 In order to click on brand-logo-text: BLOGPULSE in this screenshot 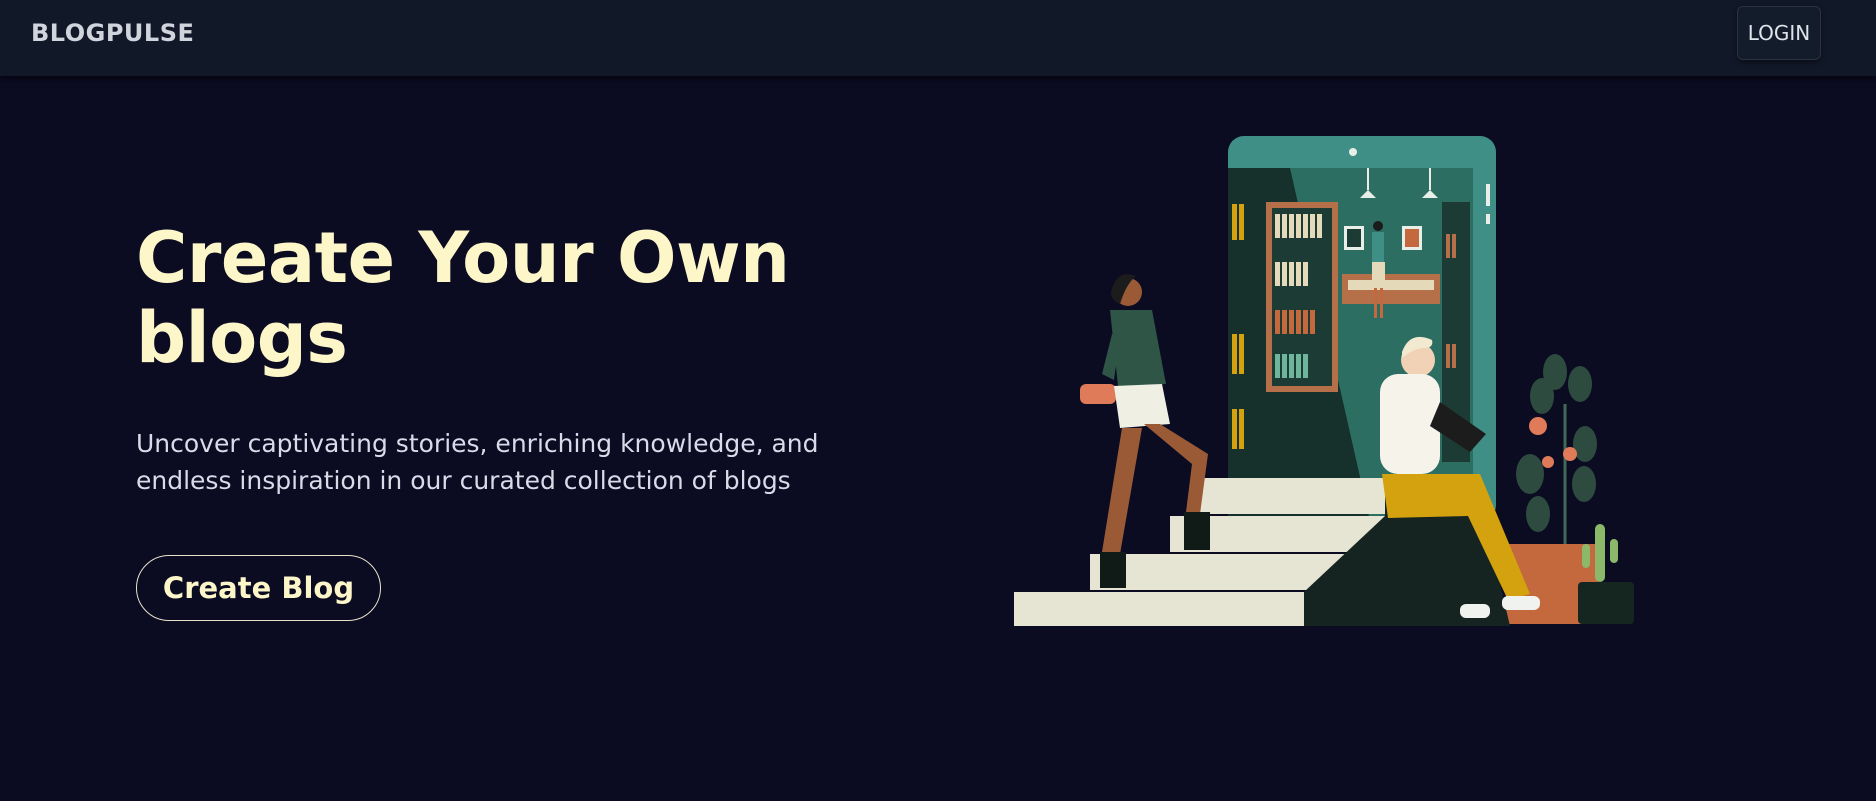, I will do `click(112, 33)`.